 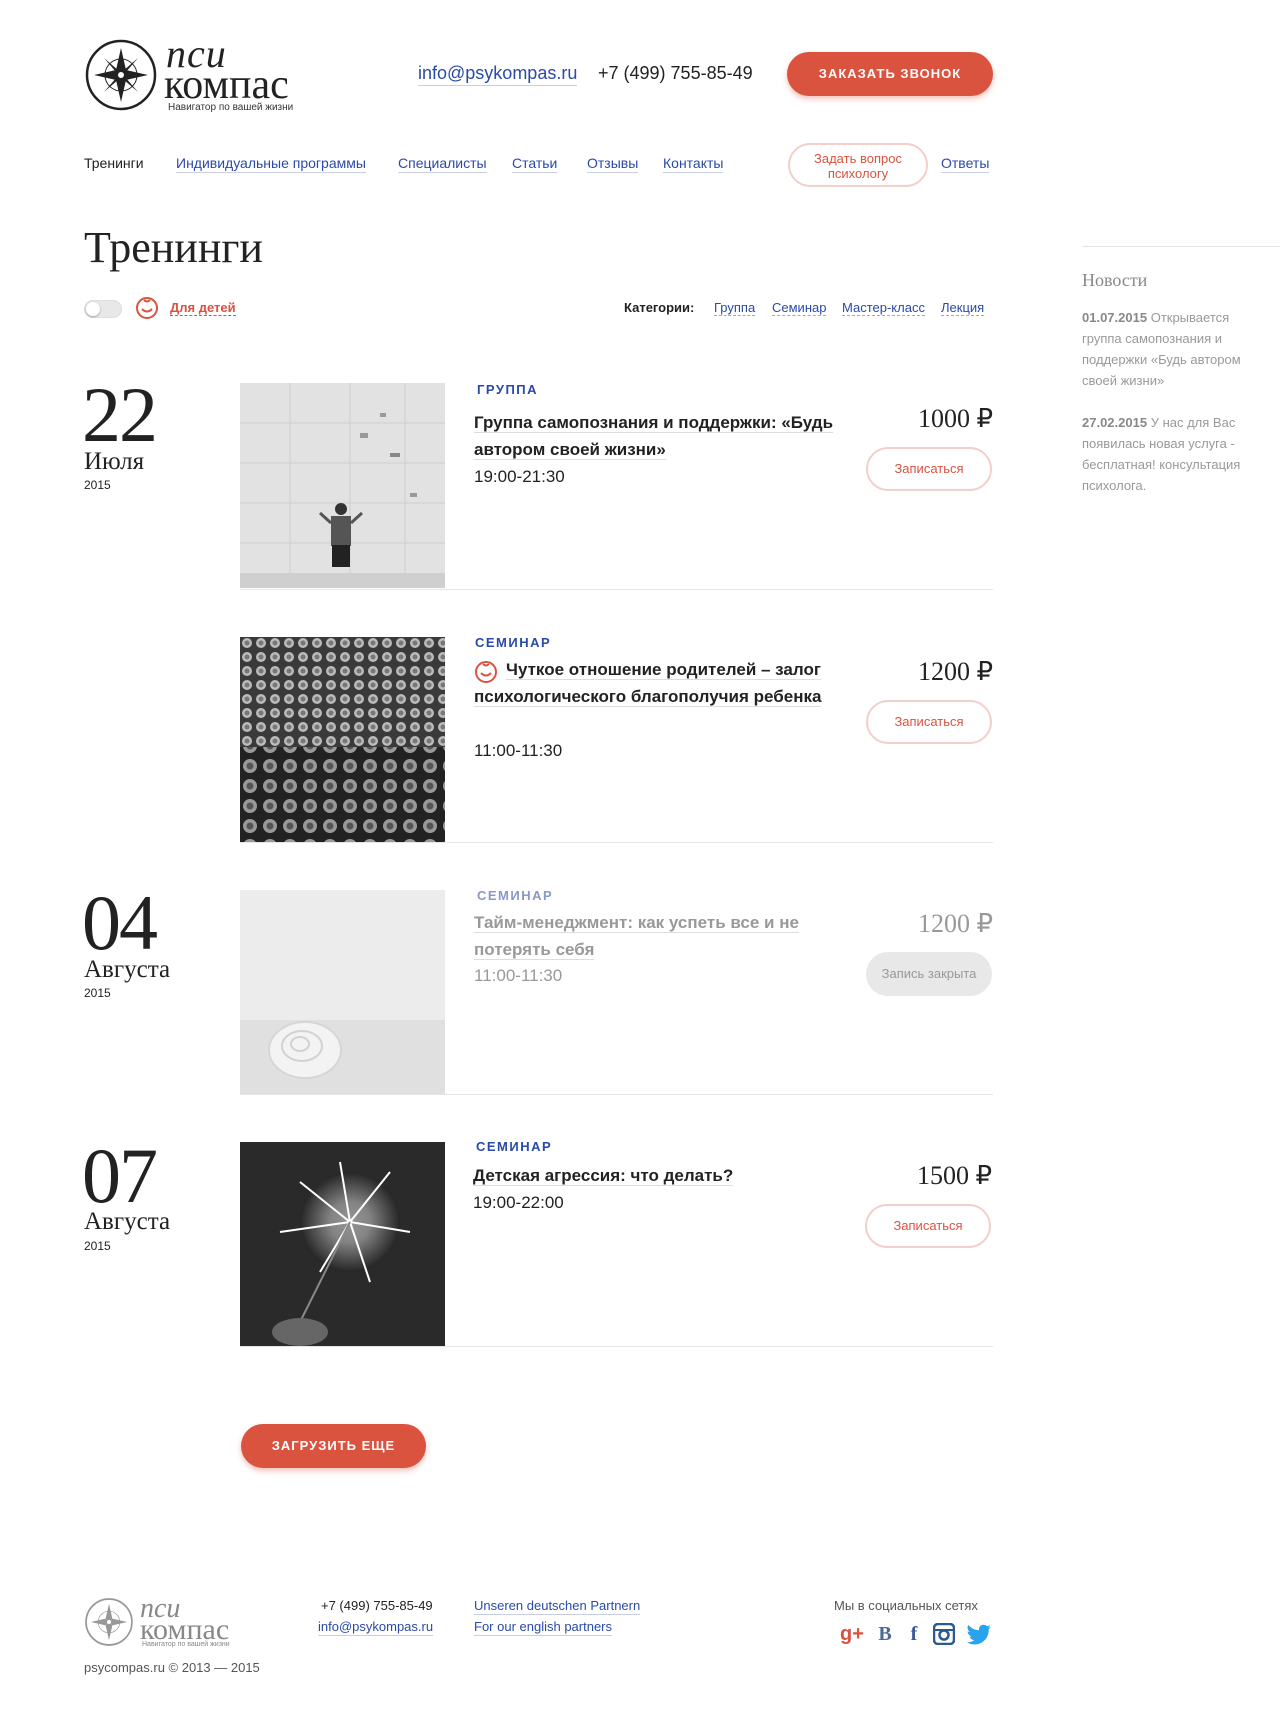 I want to click on nav-item-trainings: Тренинги, so click(x=114, y=163).